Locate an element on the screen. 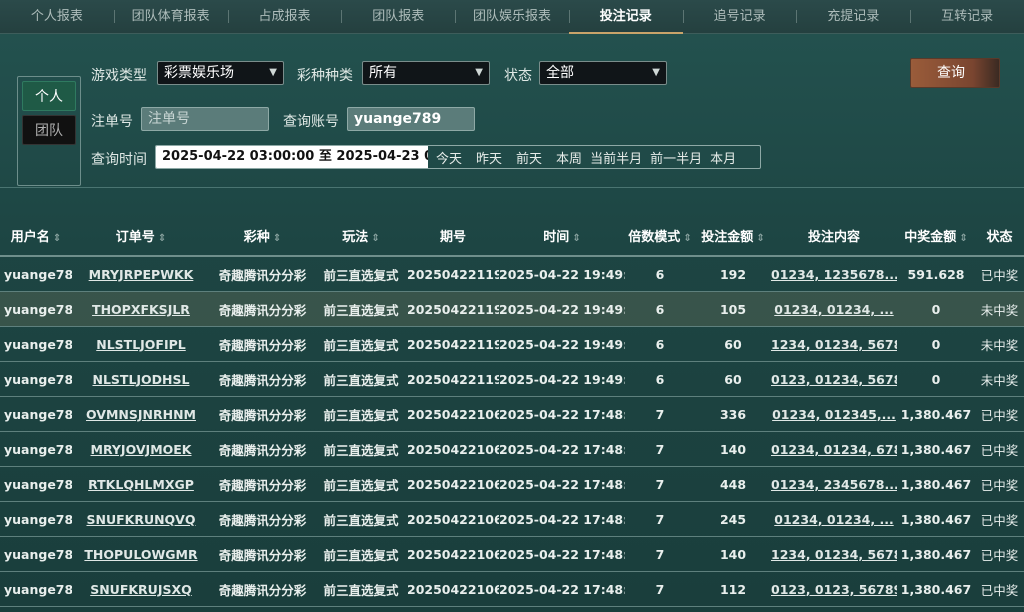  tab-chase-records: 追号记录 is located at coordinates (739, 16).